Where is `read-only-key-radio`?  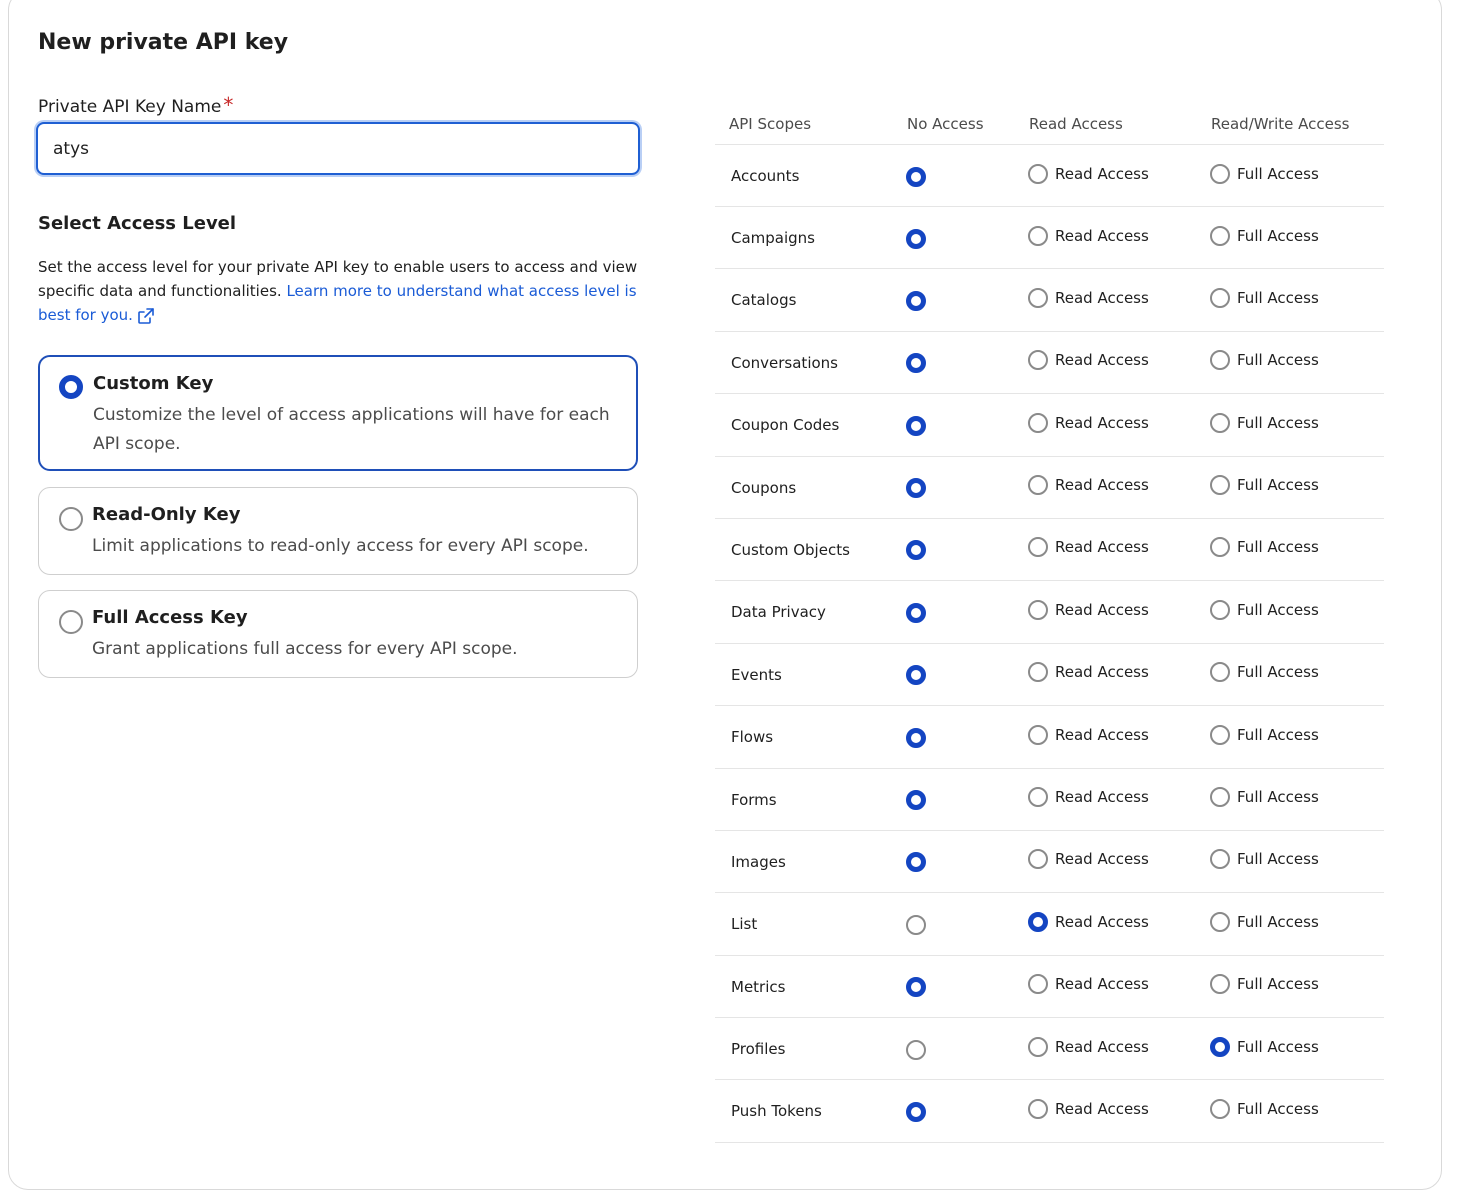 read-only-key-radio is located at coordinates (71, 519).